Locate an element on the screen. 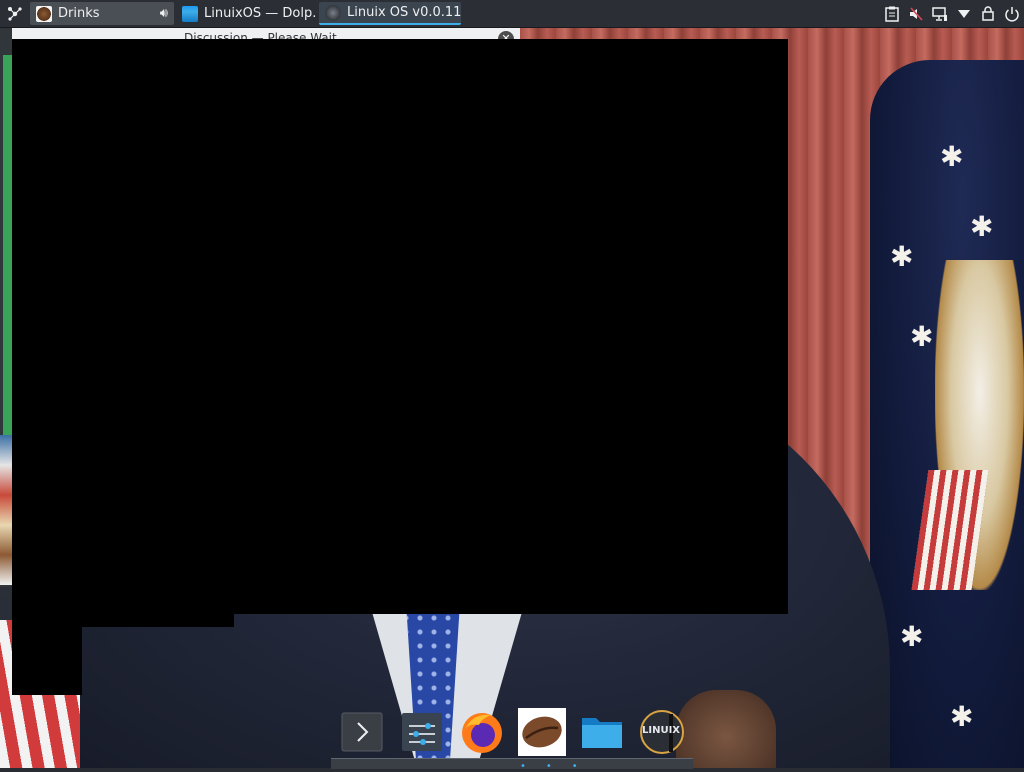 The height and width of the screenshot is (772, 1024). blackout-overlay-lower is located at coordinates (123, 620).